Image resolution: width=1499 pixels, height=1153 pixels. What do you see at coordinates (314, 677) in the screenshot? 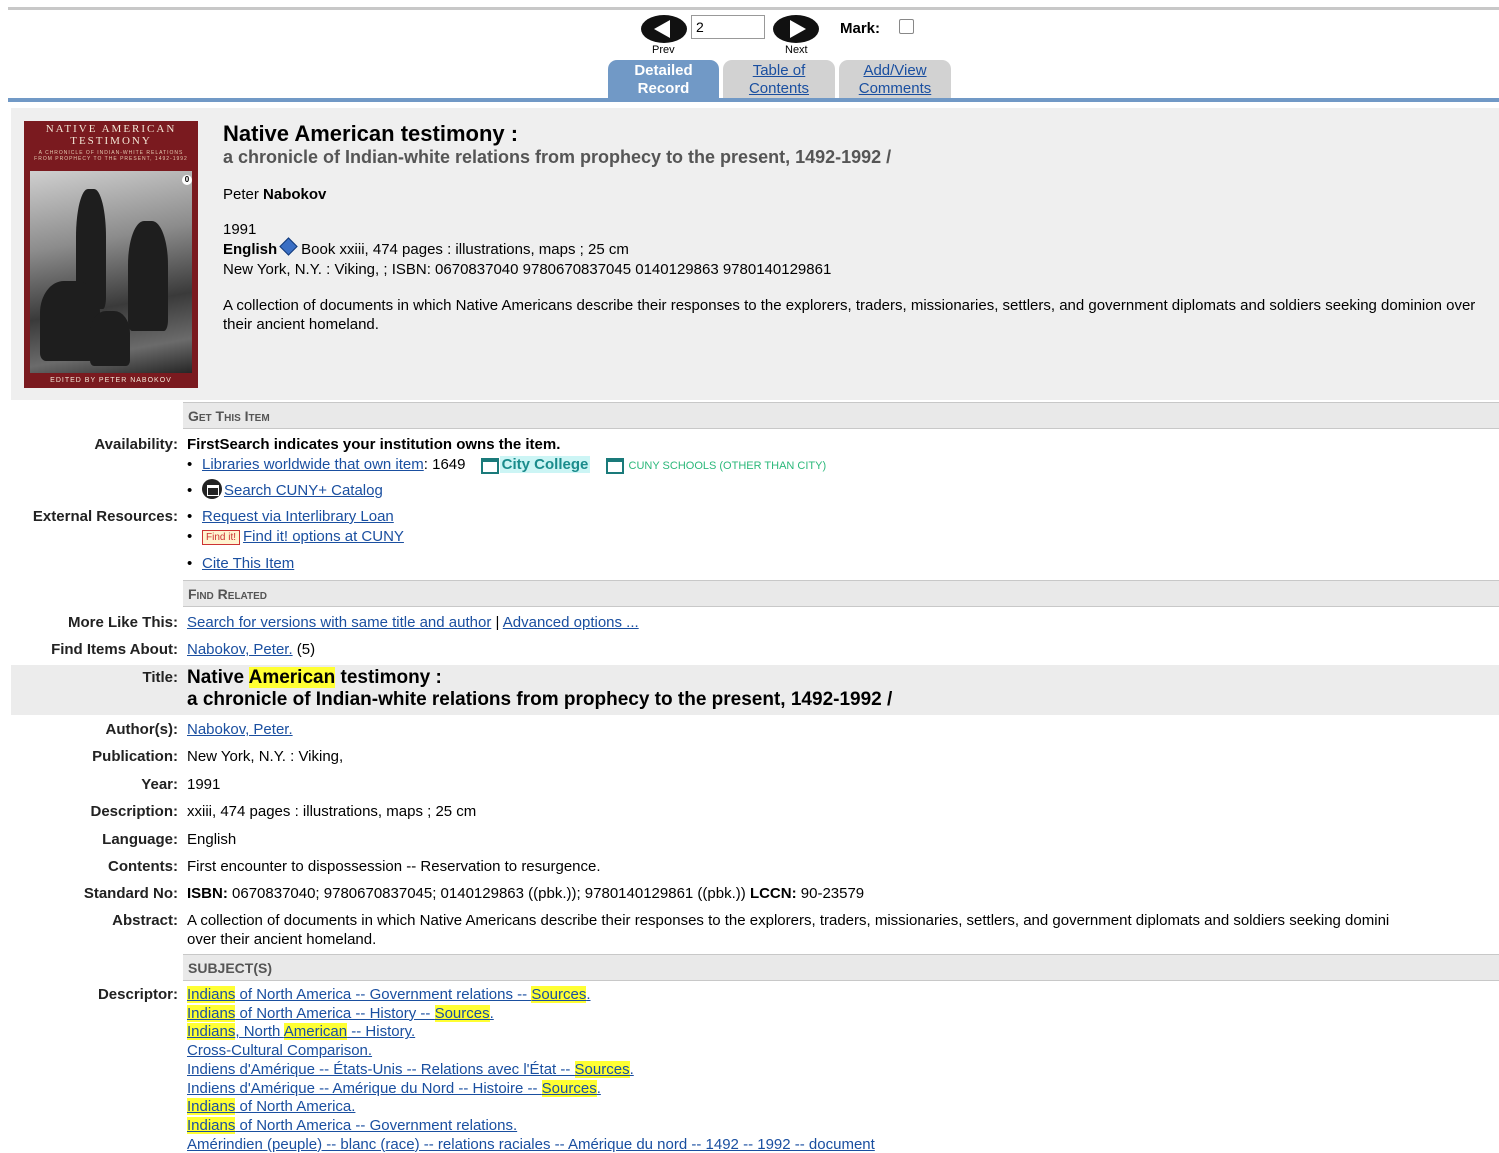
I see `title-value: Native American testimony :` at bounding box center [314, 677].